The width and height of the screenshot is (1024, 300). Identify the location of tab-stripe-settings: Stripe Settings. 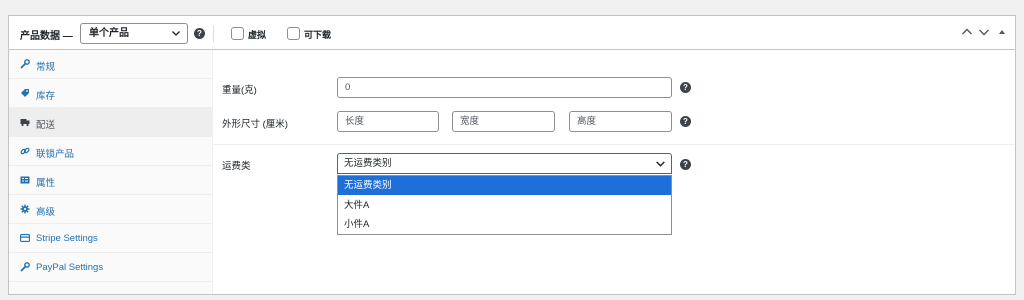
(111, 238).